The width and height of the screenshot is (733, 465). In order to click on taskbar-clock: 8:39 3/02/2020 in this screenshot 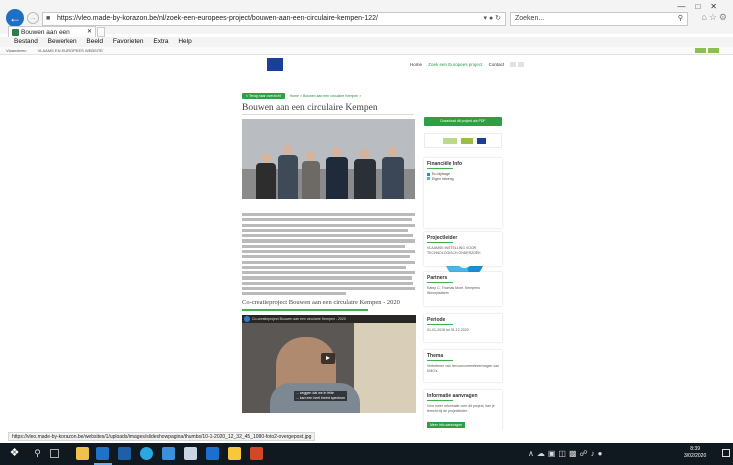, I will do `click(695, 453)`.